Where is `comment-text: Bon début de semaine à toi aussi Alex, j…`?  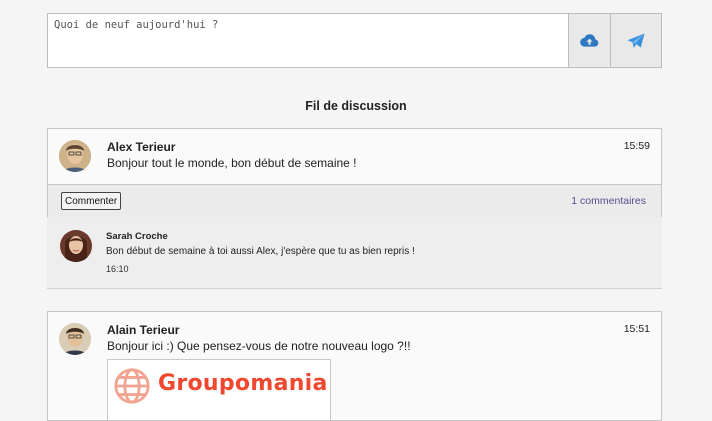
comment-text: Bon début de semaine à toi aussi Alex, j… is located at coordinates (260, 251).